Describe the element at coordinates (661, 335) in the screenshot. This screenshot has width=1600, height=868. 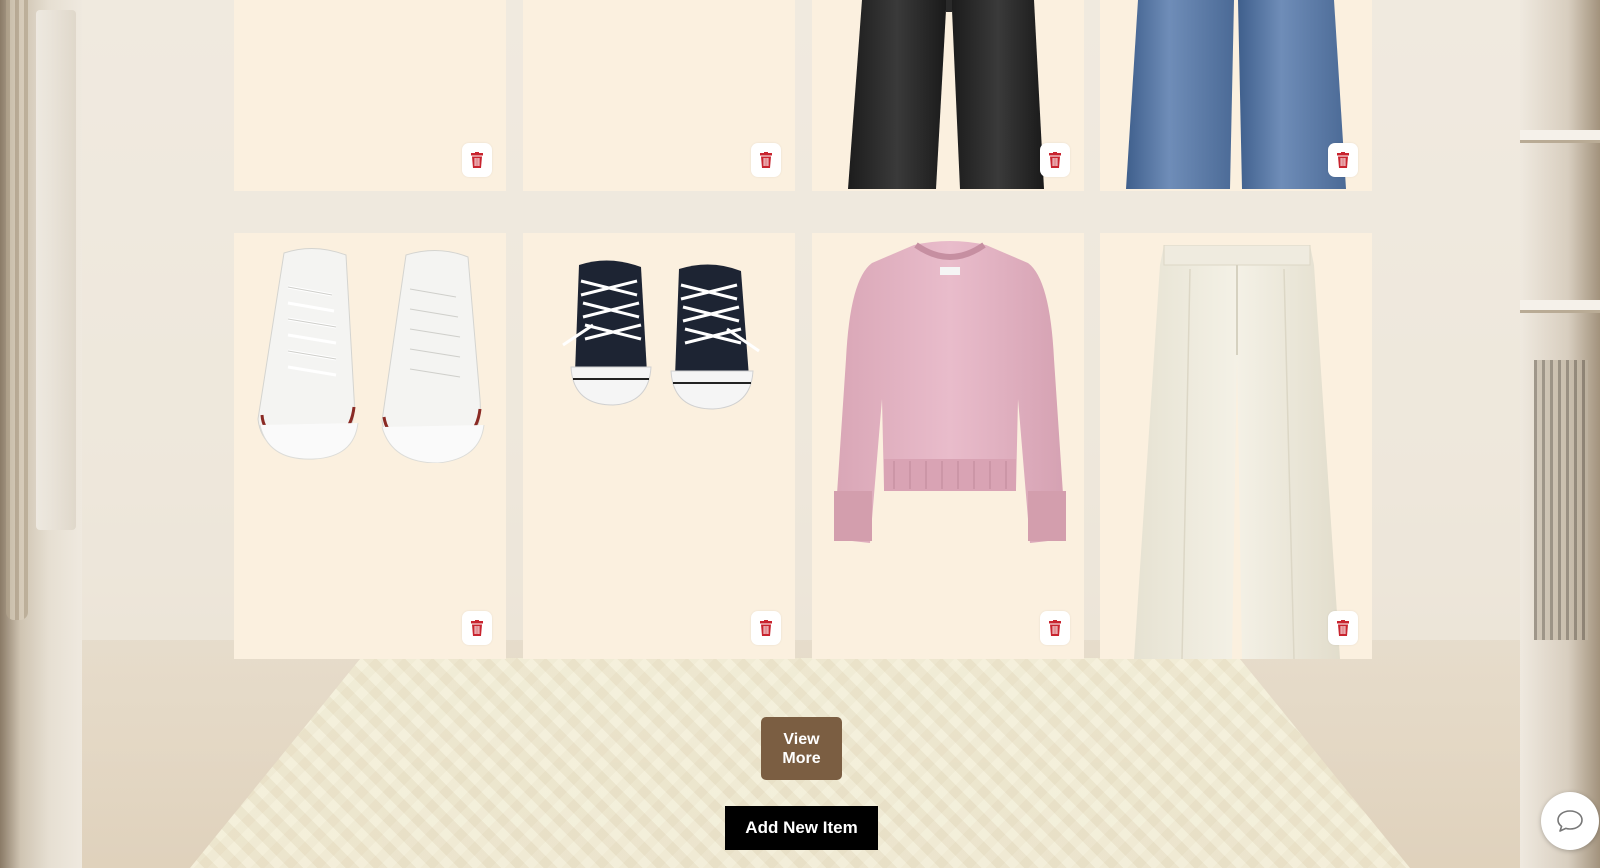
I see `black-sneakers-image` at that location.